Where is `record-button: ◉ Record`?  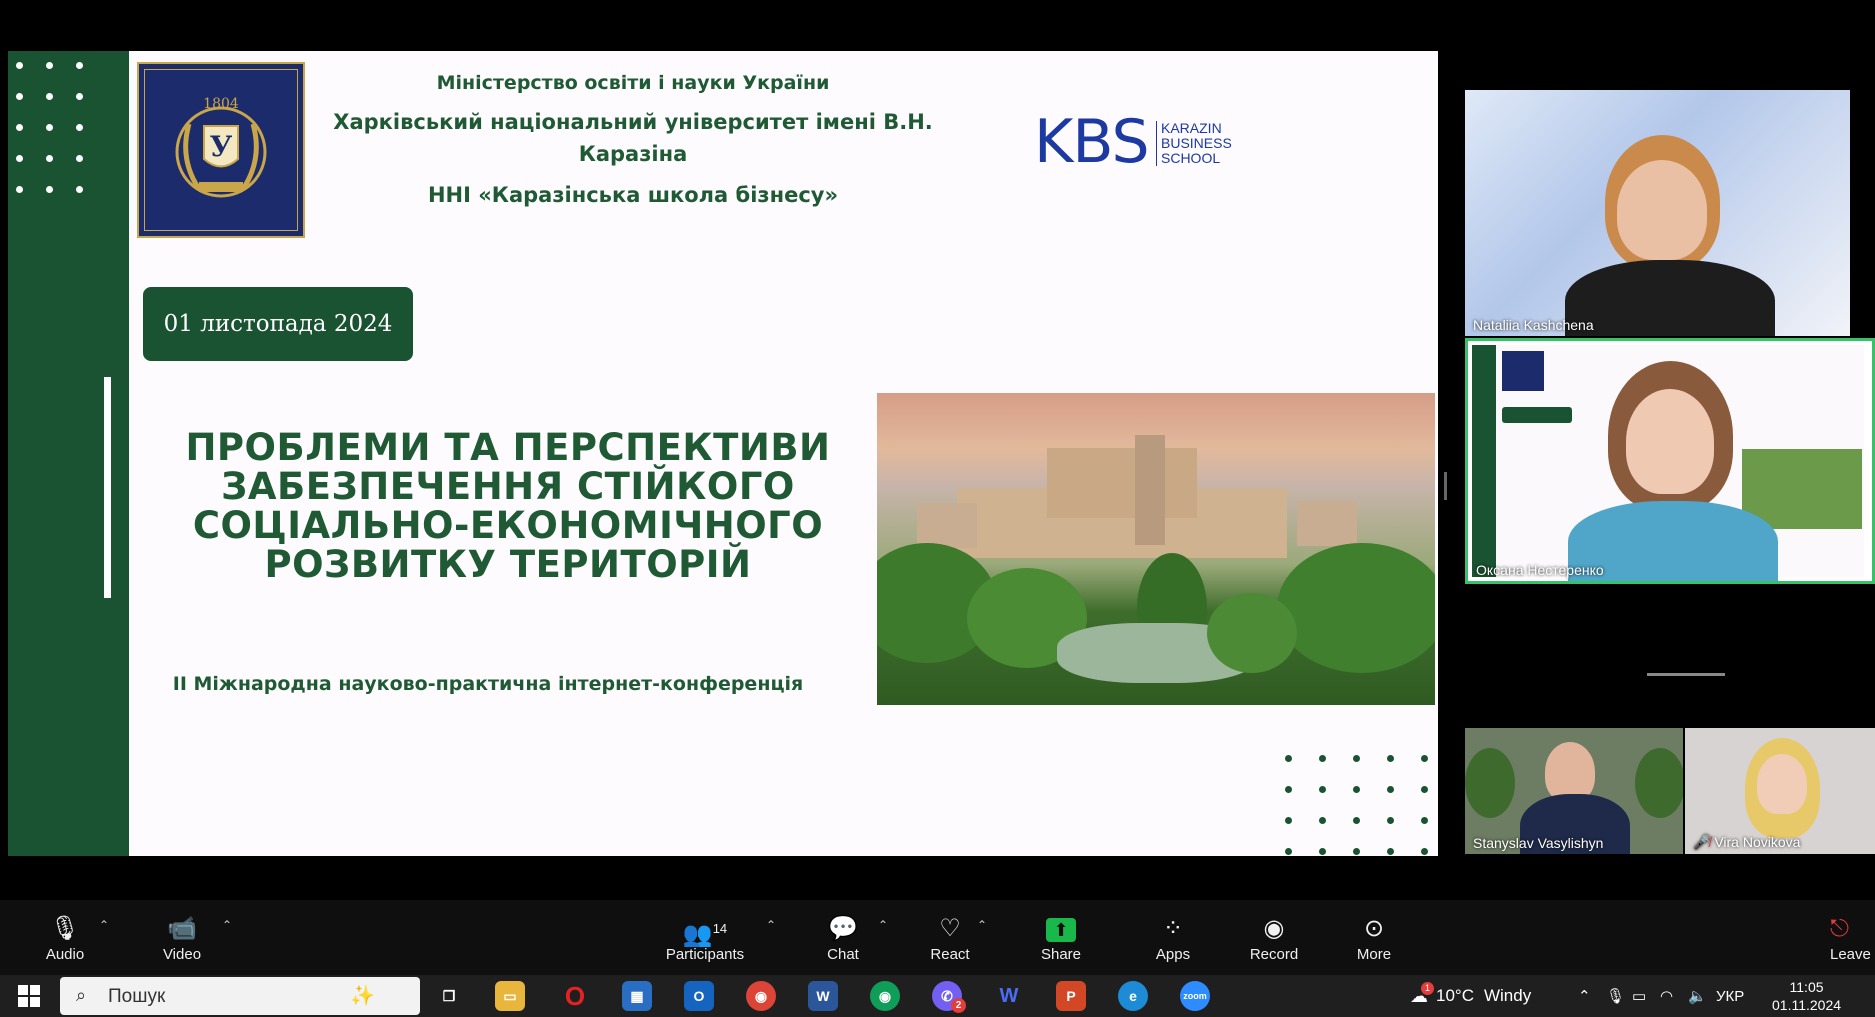
record-button: ◉ Record is located at coordinates (1274, 938).